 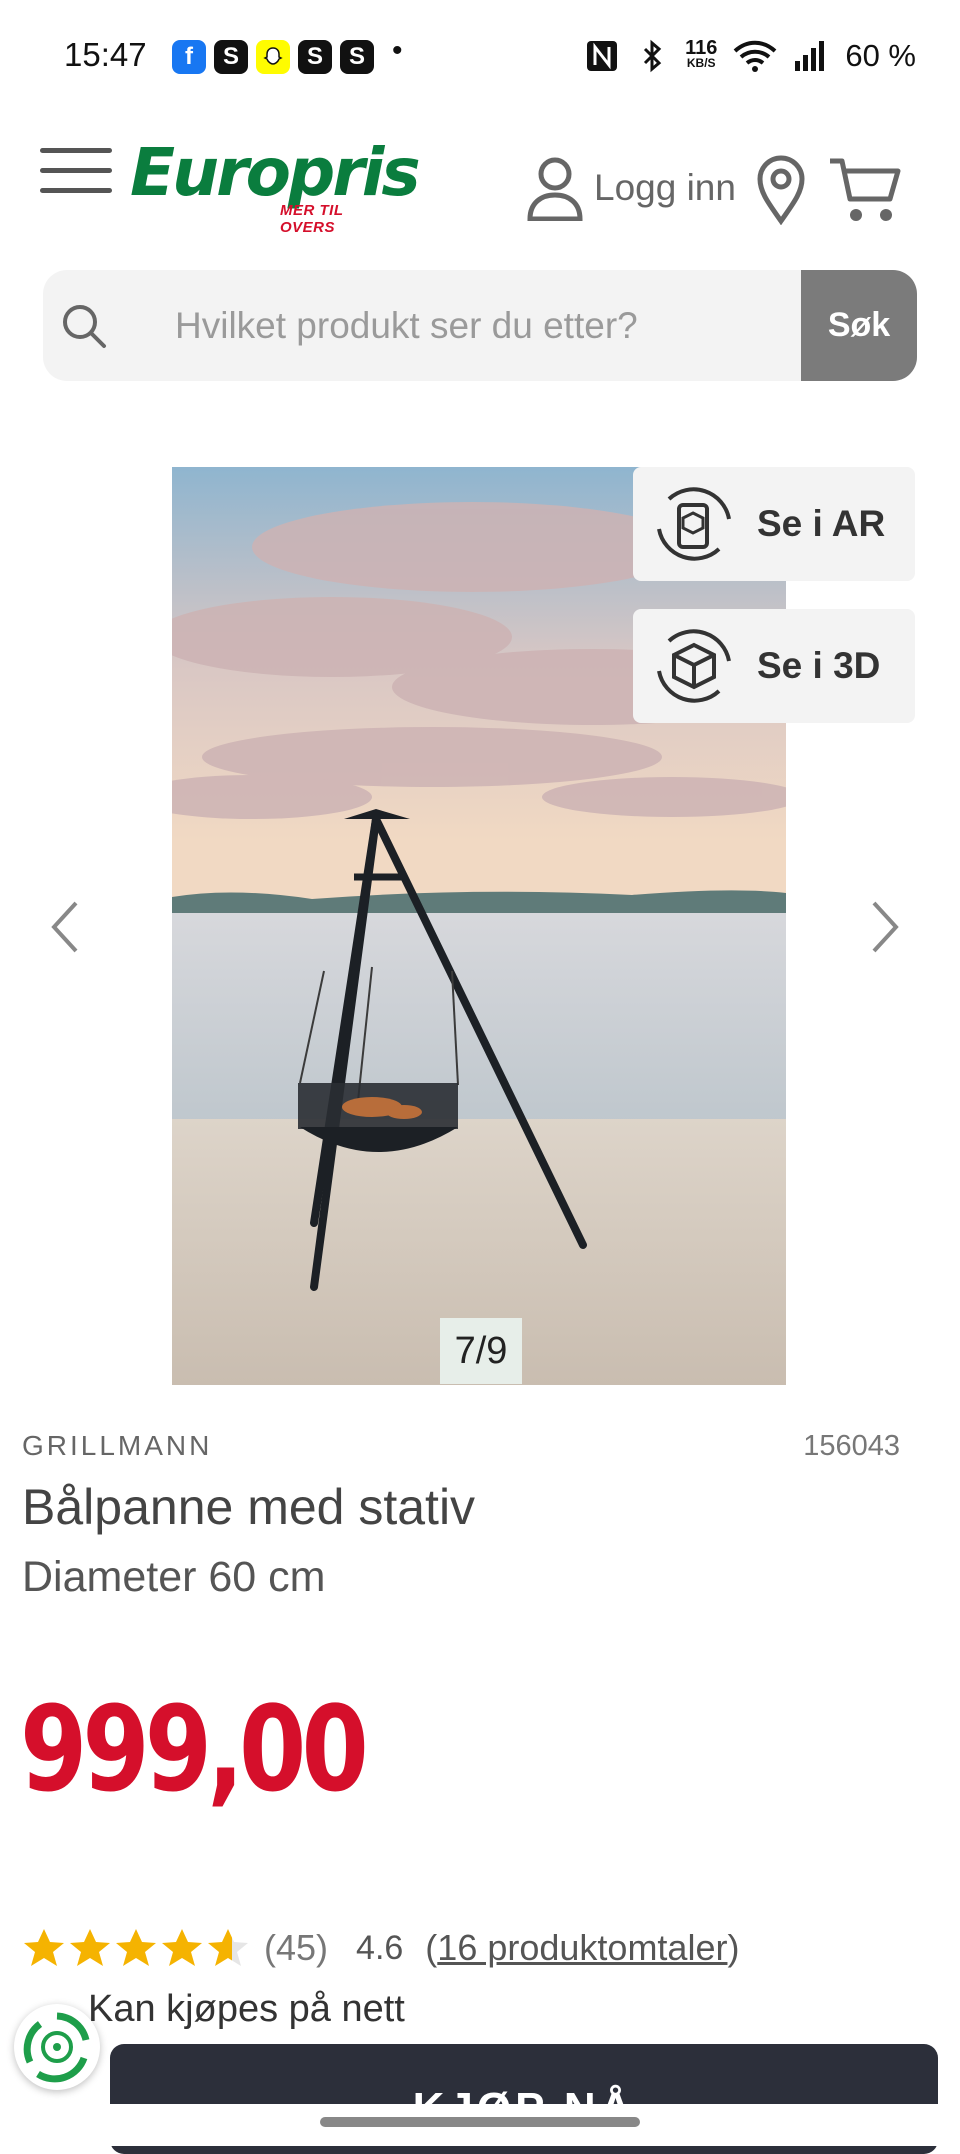 I want to click on facebook-icon-glyph: f, so click(x=189, y=56).